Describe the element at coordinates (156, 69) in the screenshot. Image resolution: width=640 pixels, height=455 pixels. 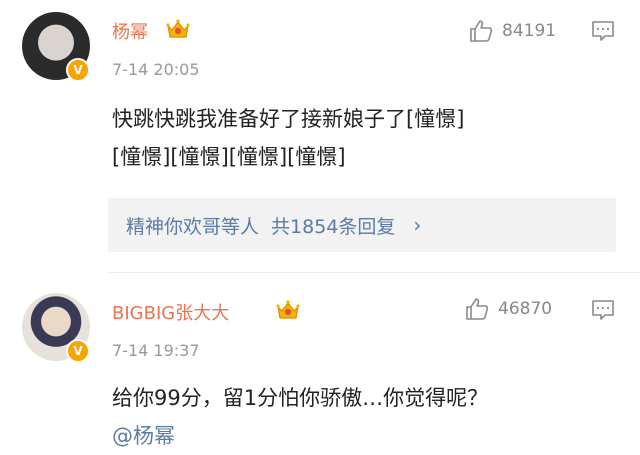
I see `comment-time: 7-14 20:05` at that location.